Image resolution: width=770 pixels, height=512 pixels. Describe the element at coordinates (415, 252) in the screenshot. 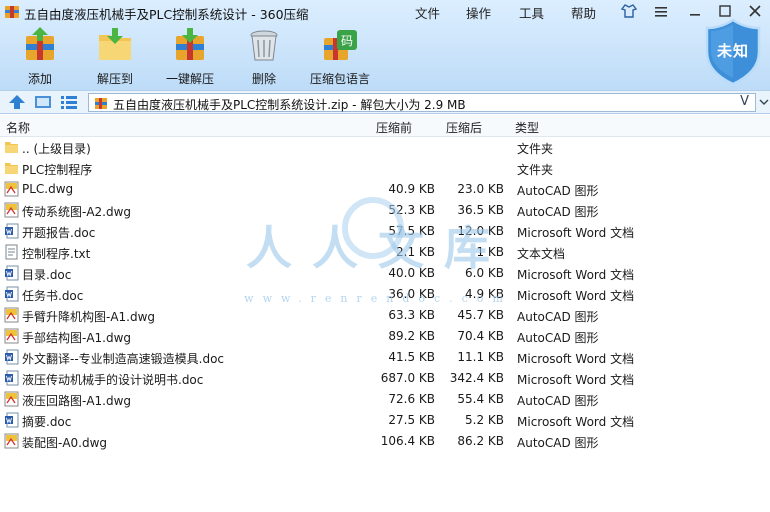

I see `file-packed-size: 2.1 KB` at that location.